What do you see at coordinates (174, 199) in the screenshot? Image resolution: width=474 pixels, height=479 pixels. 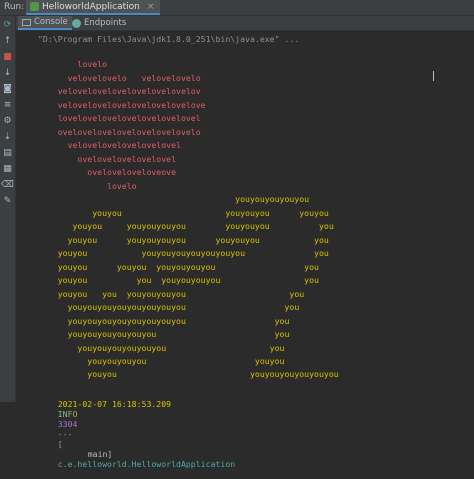 I see `you-line: youyouyouyouyou` at bounding box center [174, 199].